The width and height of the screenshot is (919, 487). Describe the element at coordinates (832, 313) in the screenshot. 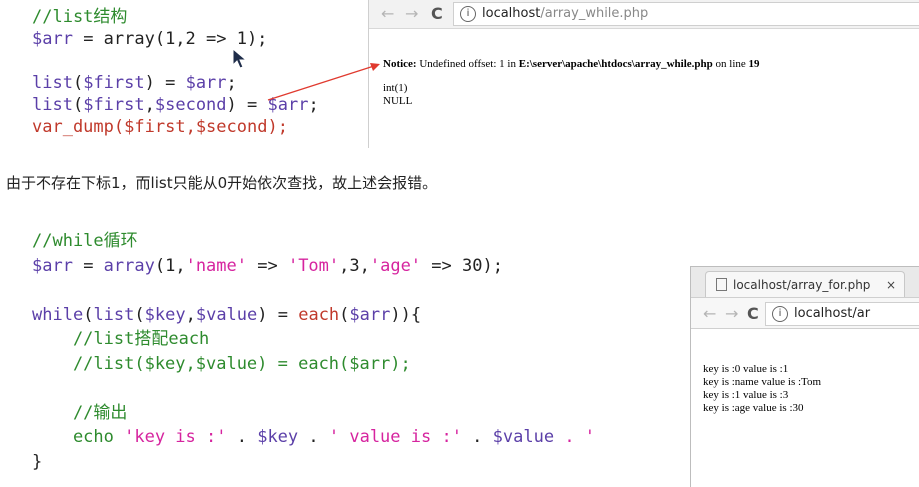

I see `url-host: localhost/ar` at that location.